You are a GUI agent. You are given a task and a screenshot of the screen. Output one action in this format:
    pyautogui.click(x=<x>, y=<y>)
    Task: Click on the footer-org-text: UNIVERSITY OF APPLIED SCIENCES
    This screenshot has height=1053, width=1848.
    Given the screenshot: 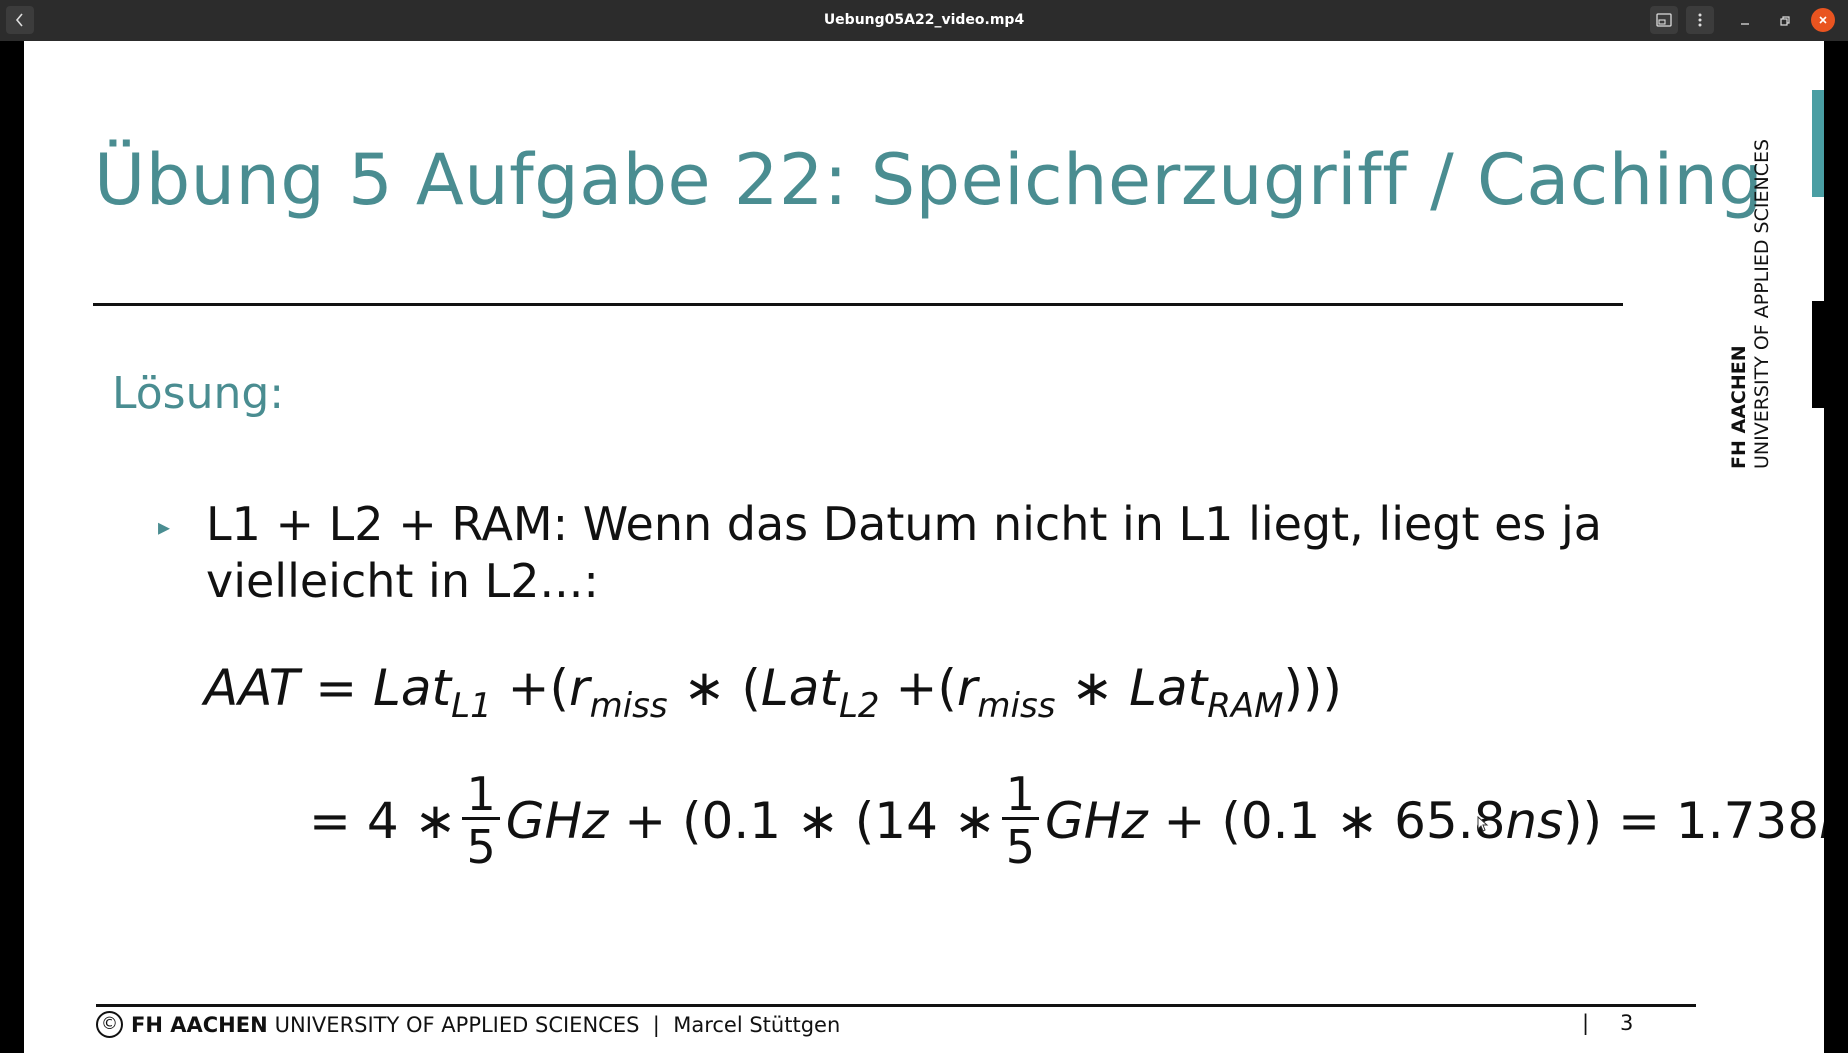 What is the action you would take?
    pyautogui.click(x=457, y=1024)
    